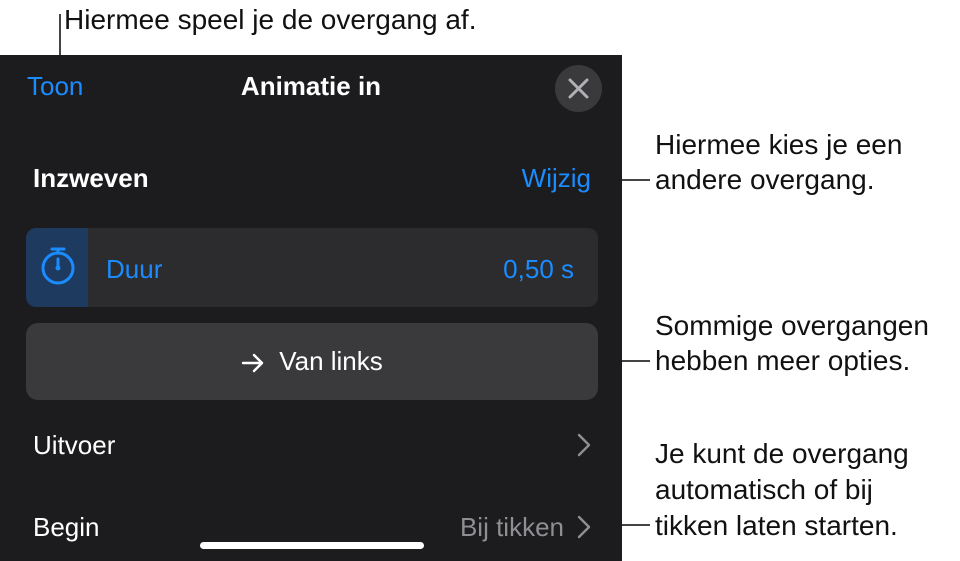 This screenshot has height=561, width=960. What do you see at coordinates (764, 489) in the screenshot?
I see `callout-start-line2: automatisch of bij` at bounding box center [764, 489].